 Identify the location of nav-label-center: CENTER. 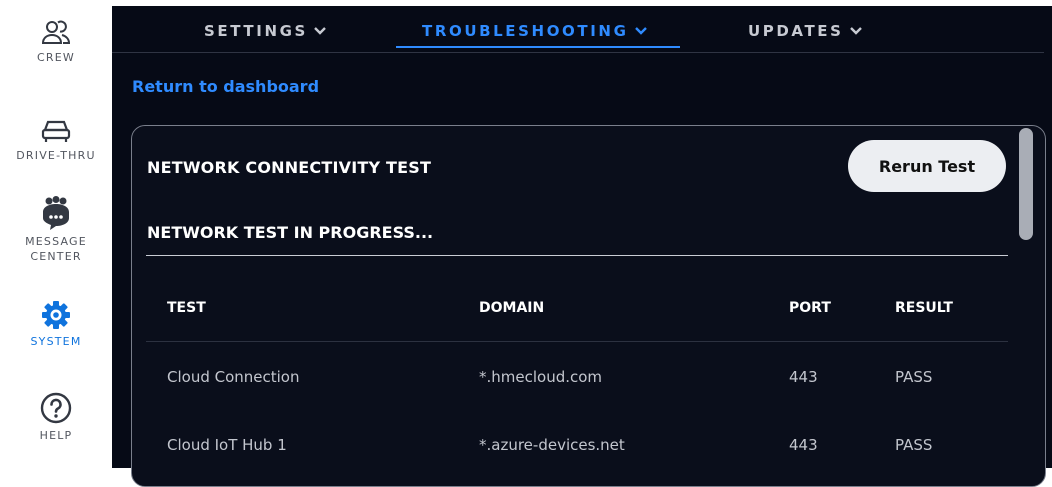
(56, 256).